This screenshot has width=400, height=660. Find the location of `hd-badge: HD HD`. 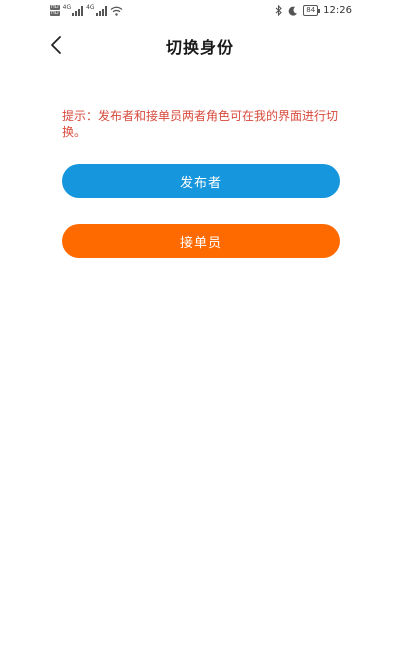

hd-badge: HD HD is located at coordinates (55, 10).